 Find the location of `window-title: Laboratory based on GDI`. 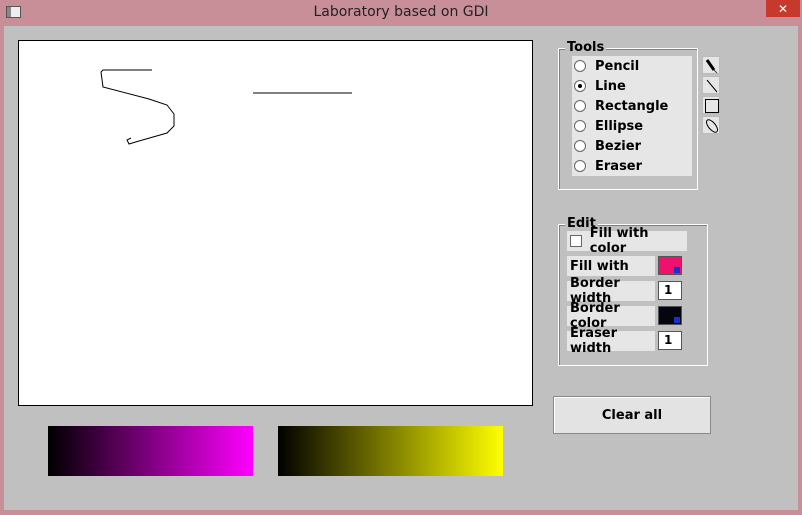

window-title: Laboratory based on GDI is located at coordinates (401, 12).